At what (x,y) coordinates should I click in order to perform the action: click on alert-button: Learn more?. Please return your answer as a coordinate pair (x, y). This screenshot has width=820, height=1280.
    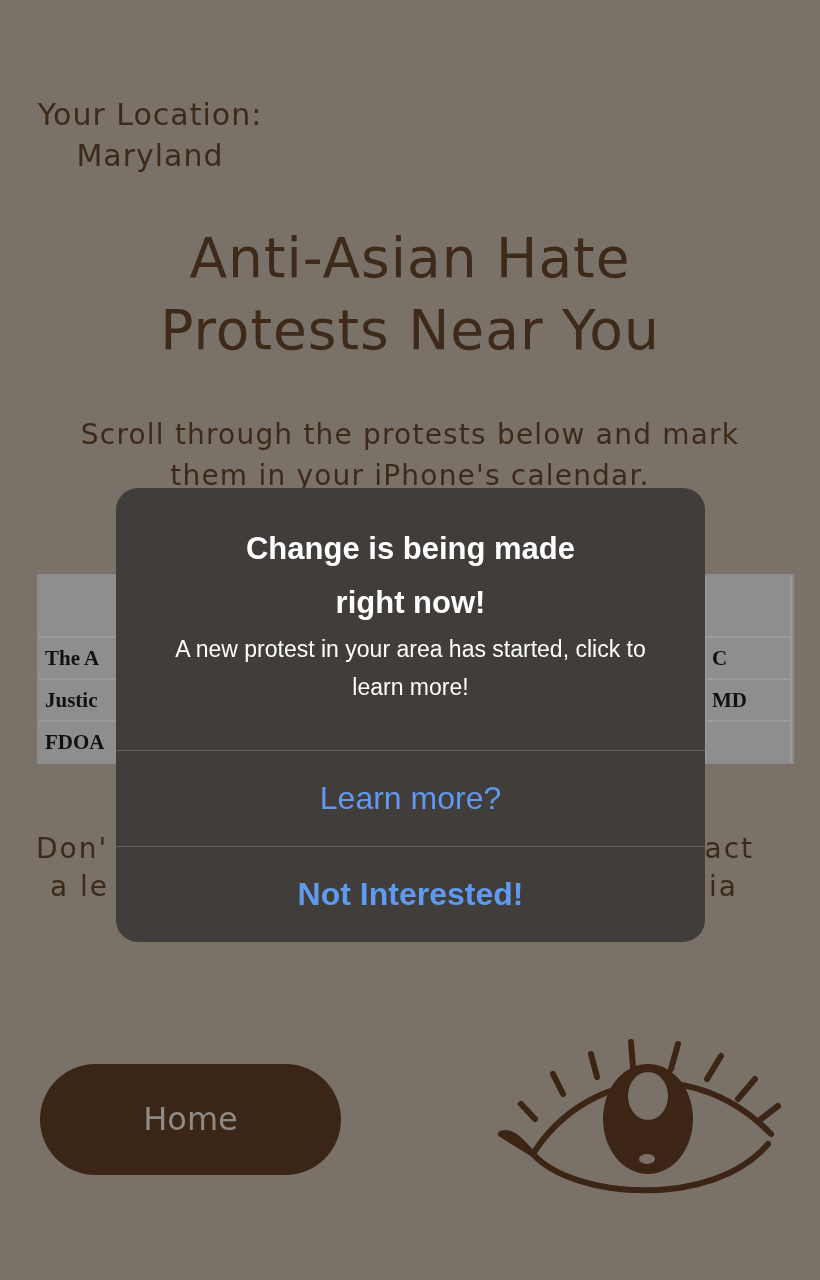
    Looking at the image, I should click on (410, 798).